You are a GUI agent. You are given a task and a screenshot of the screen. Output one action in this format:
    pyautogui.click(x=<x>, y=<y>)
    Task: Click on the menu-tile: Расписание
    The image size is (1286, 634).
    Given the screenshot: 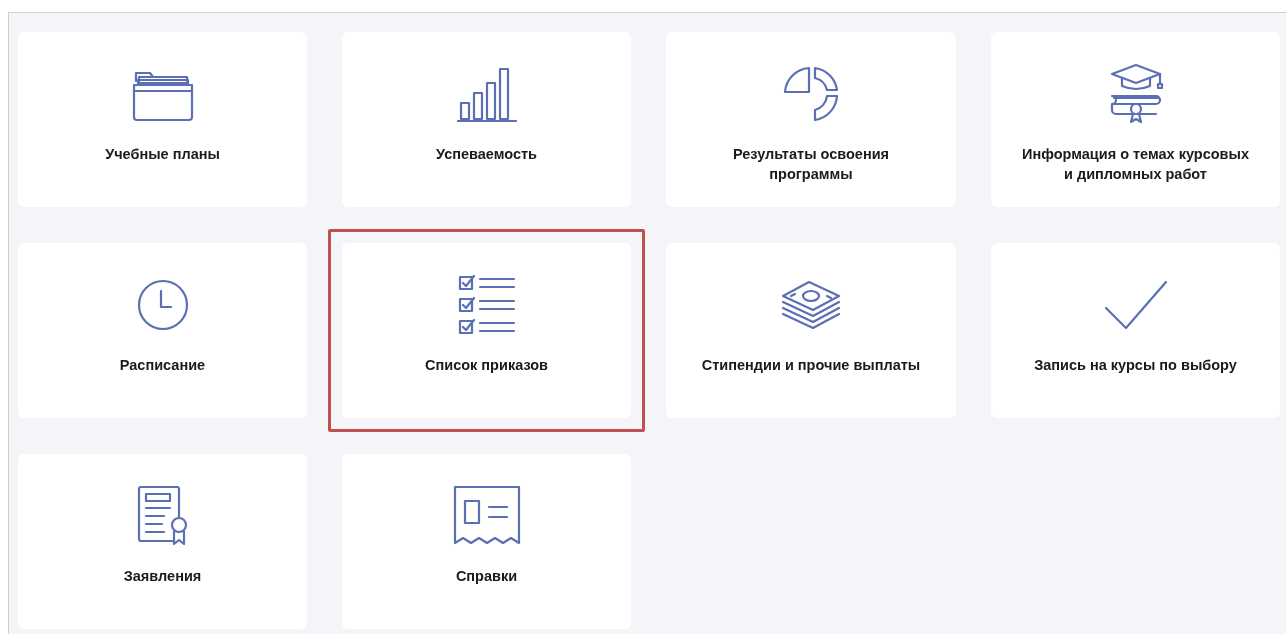 What is the action you would take?
    pyautogui.click(x=162, y=330)
    